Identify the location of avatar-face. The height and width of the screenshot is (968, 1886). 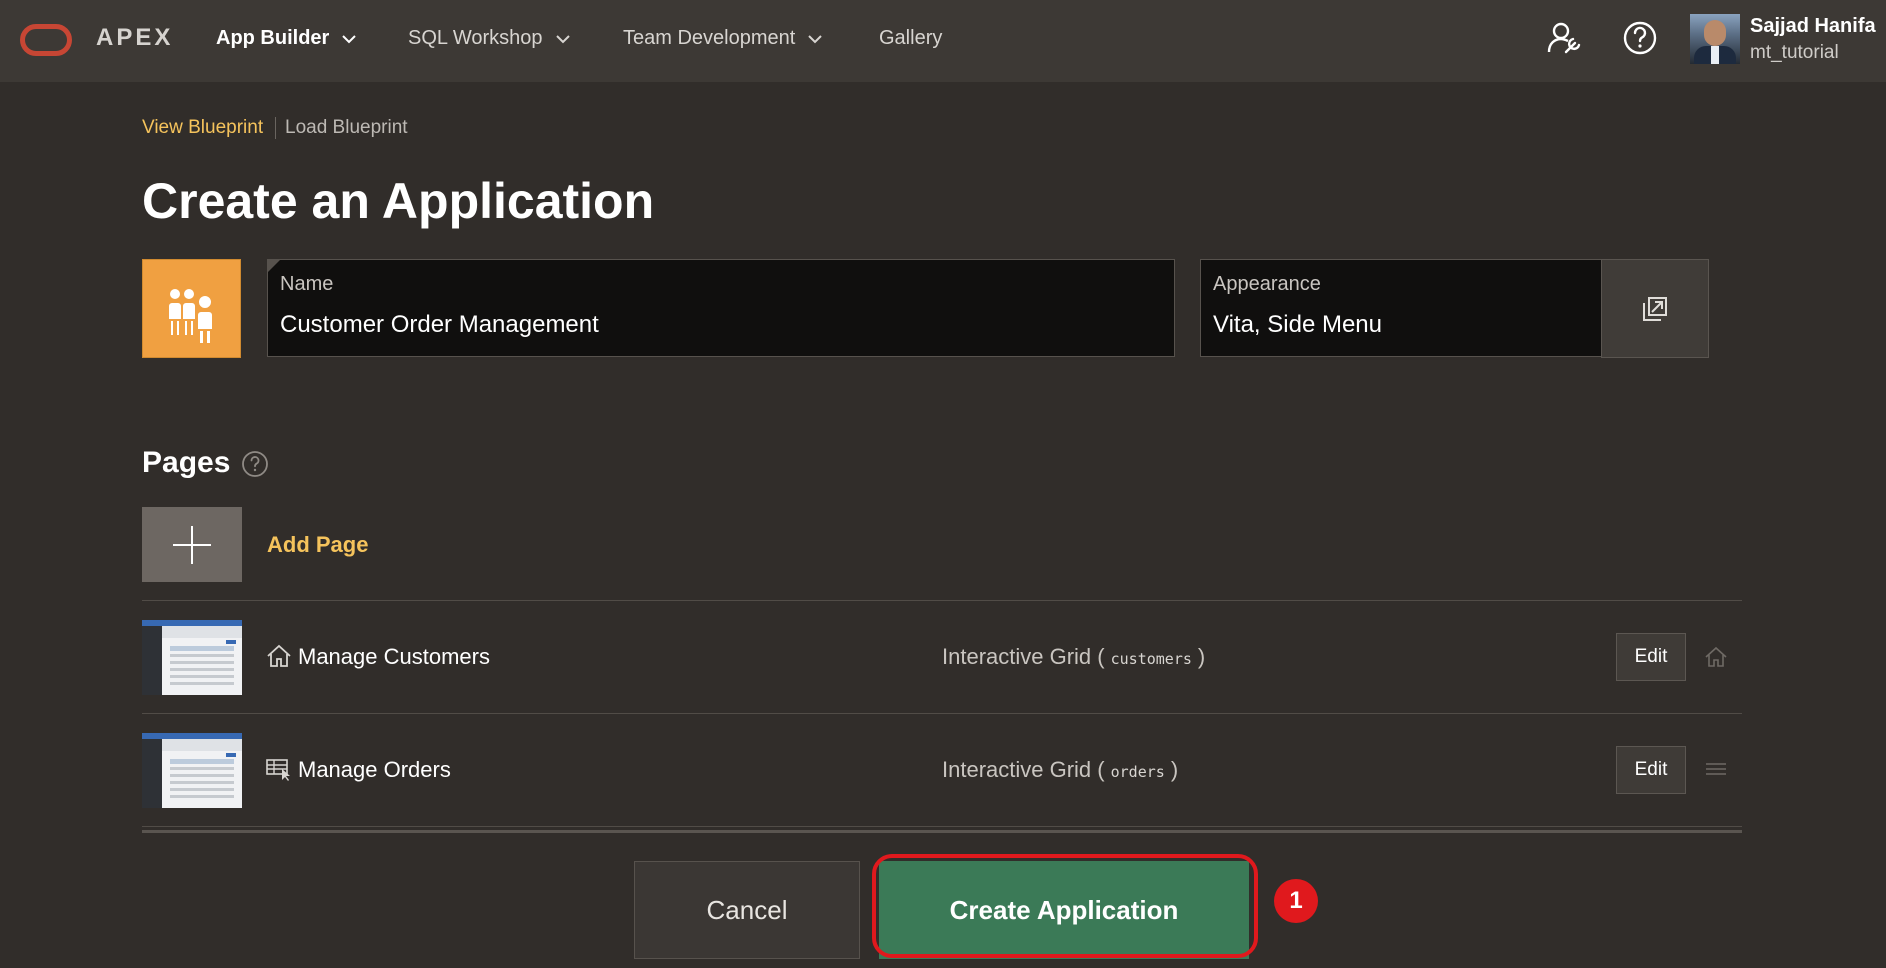
(1715, 33).